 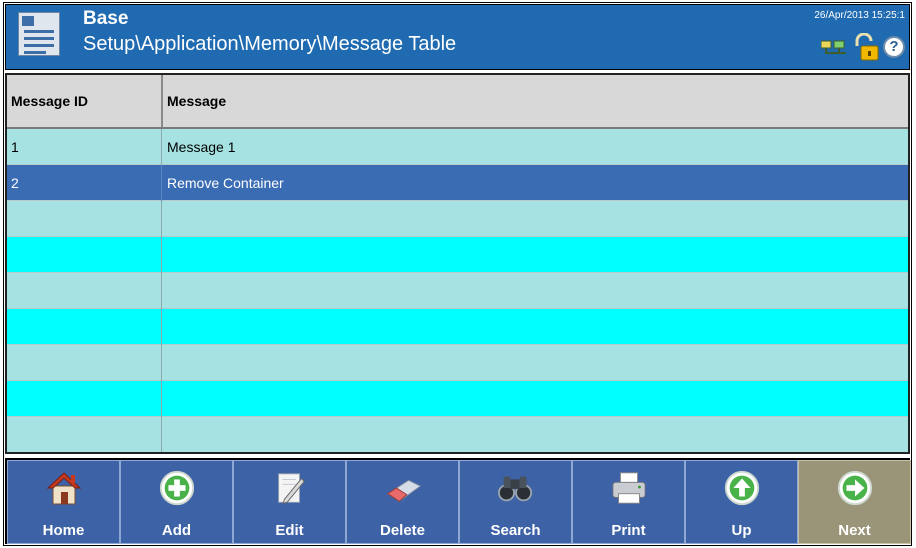 What do you see at coordinates (289, 530) in the screenshot?
I see `edit-button-label: Edit` at bounding box center [289, 530].